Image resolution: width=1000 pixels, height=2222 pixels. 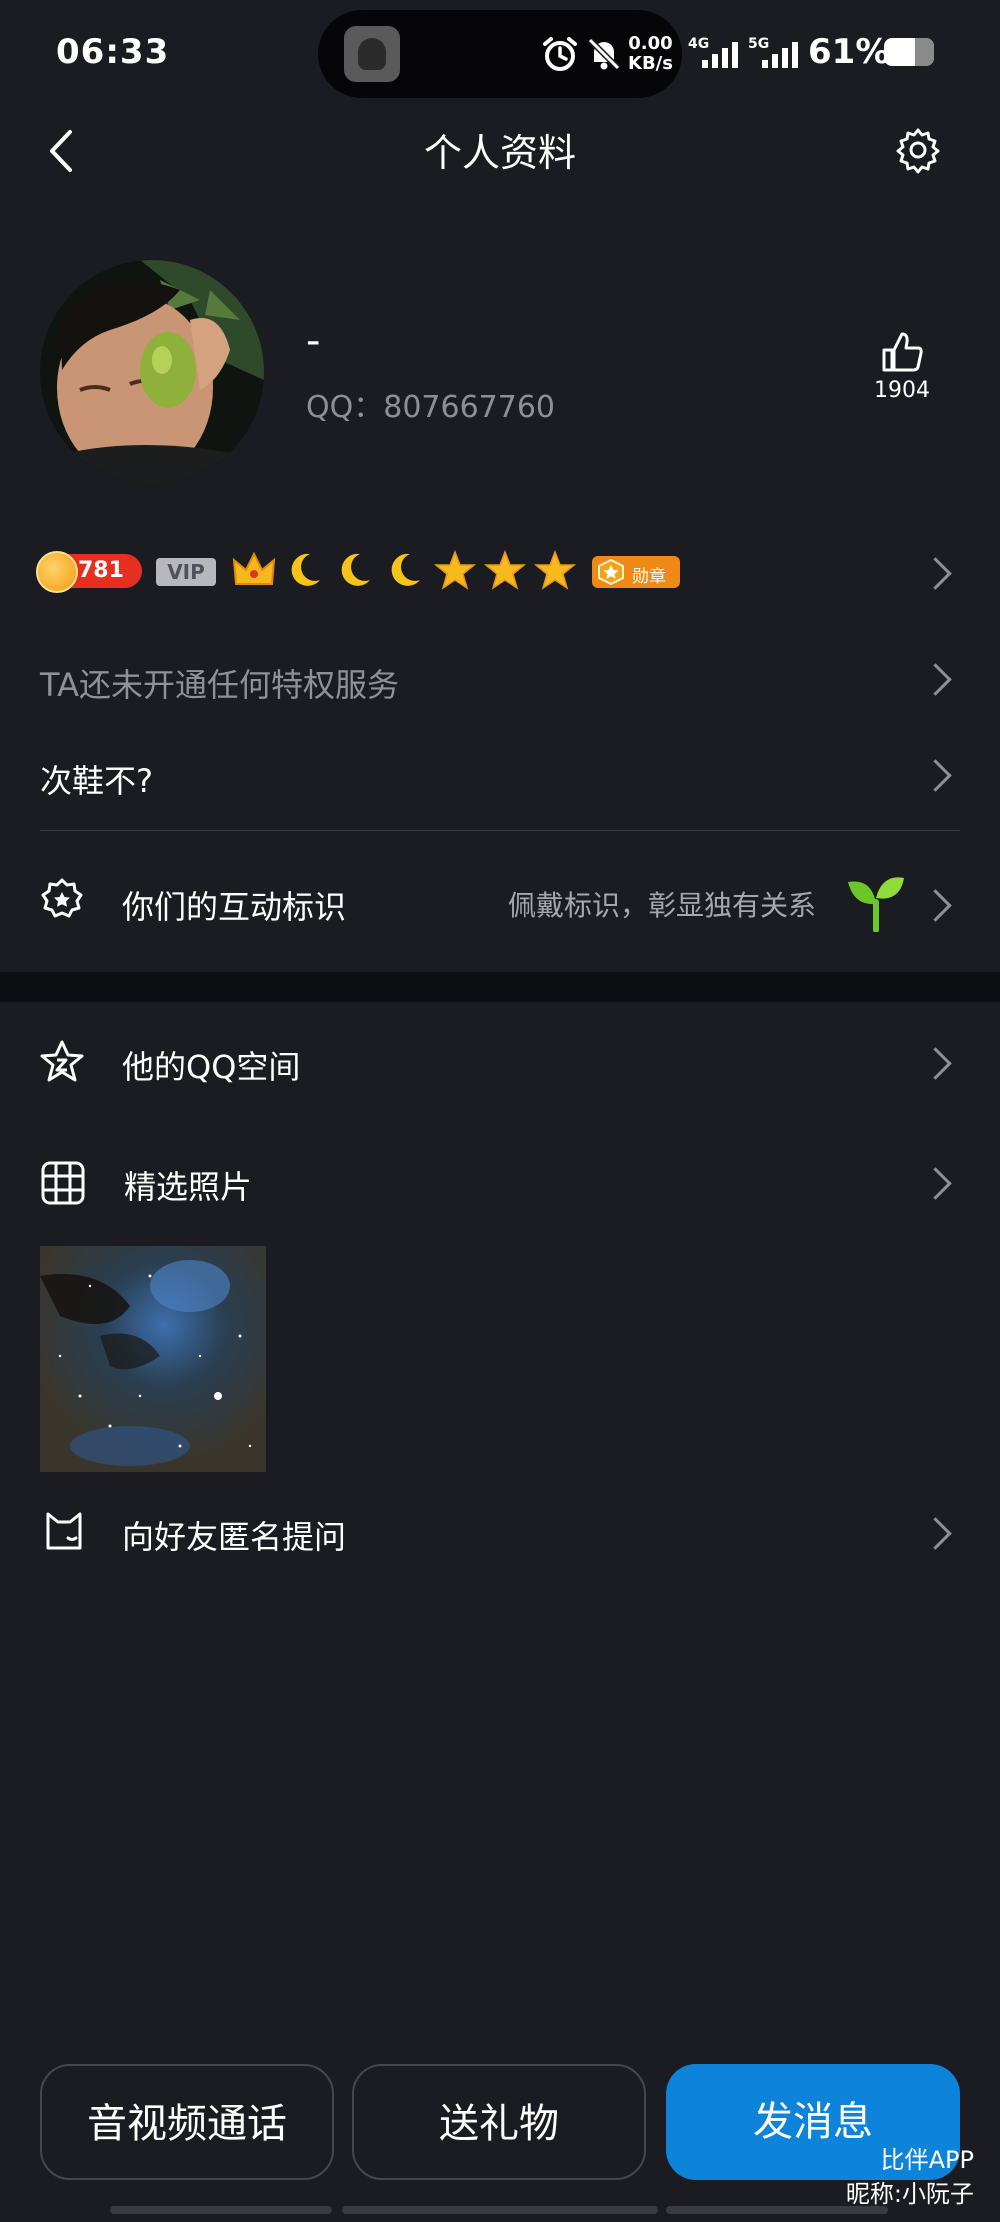 I want to click on photos-chevron-icon, so click(x=935, y=1183).